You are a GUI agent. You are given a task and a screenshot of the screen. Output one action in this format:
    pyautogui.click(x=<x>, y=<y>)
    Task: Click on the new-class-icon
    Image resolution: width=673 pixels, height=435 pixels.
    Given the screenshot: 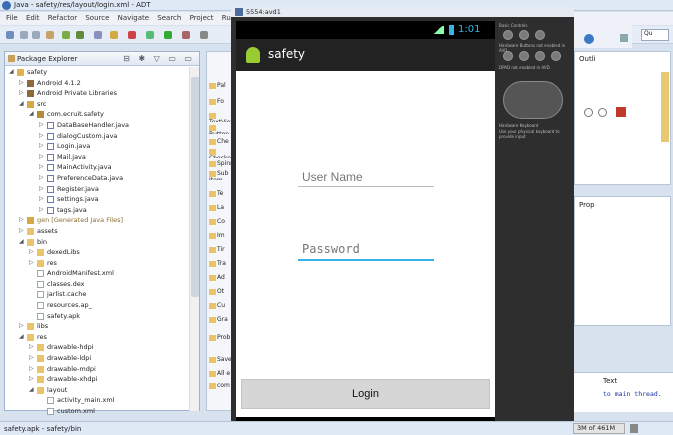 What is the action you would take?
    pyautogui.click(x=132, y=35)
    